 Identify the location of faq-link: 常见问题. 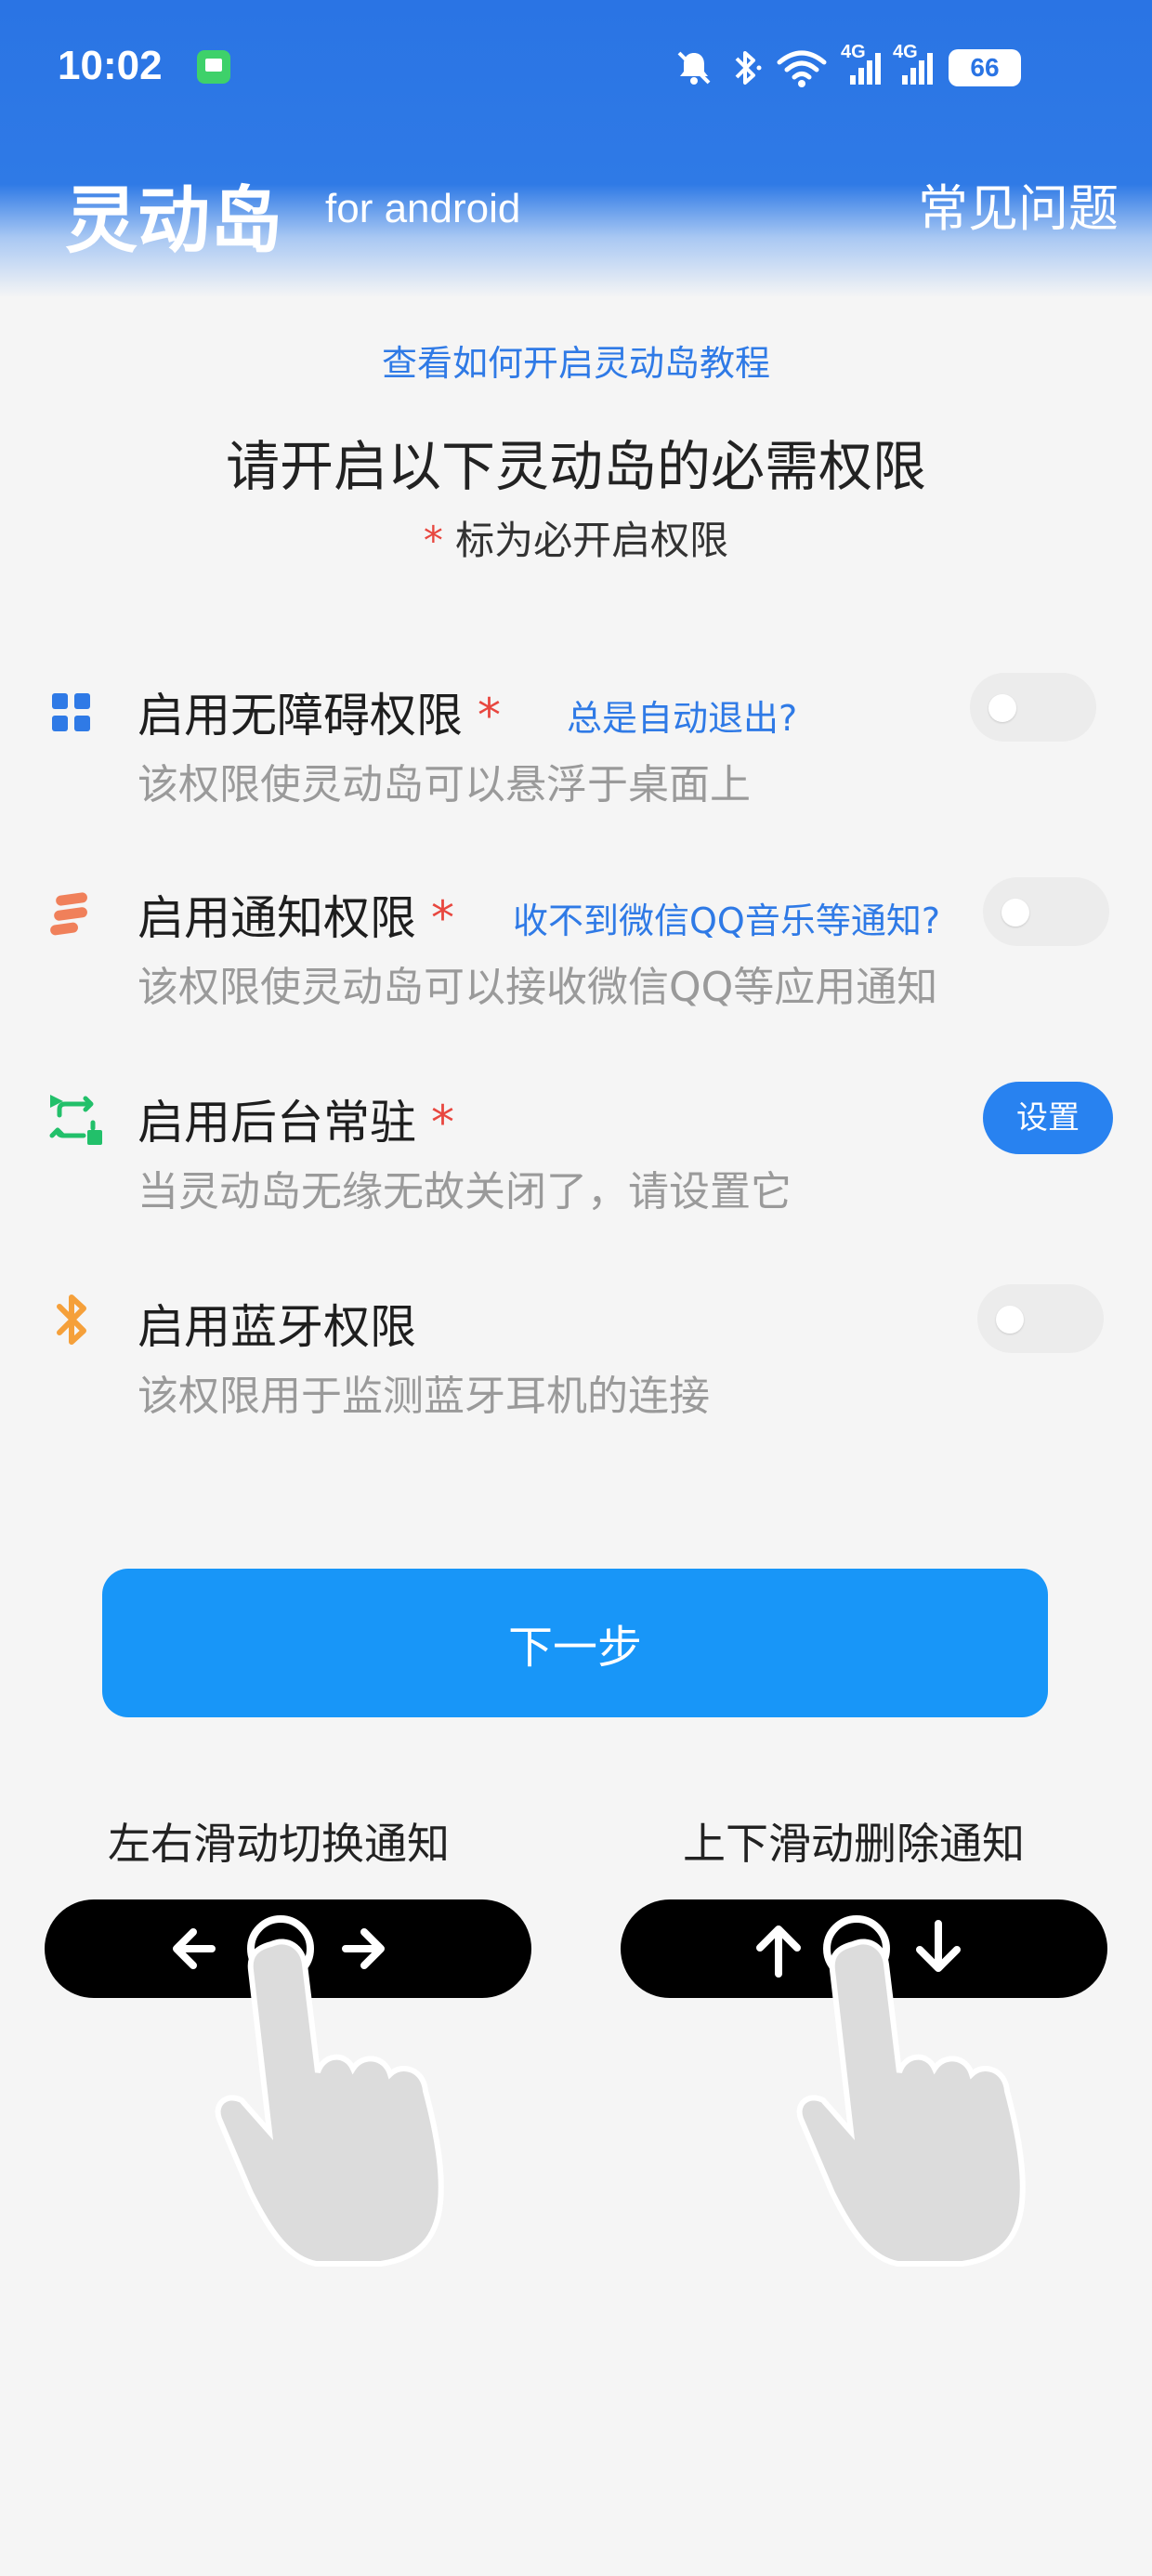
(1018, 204).